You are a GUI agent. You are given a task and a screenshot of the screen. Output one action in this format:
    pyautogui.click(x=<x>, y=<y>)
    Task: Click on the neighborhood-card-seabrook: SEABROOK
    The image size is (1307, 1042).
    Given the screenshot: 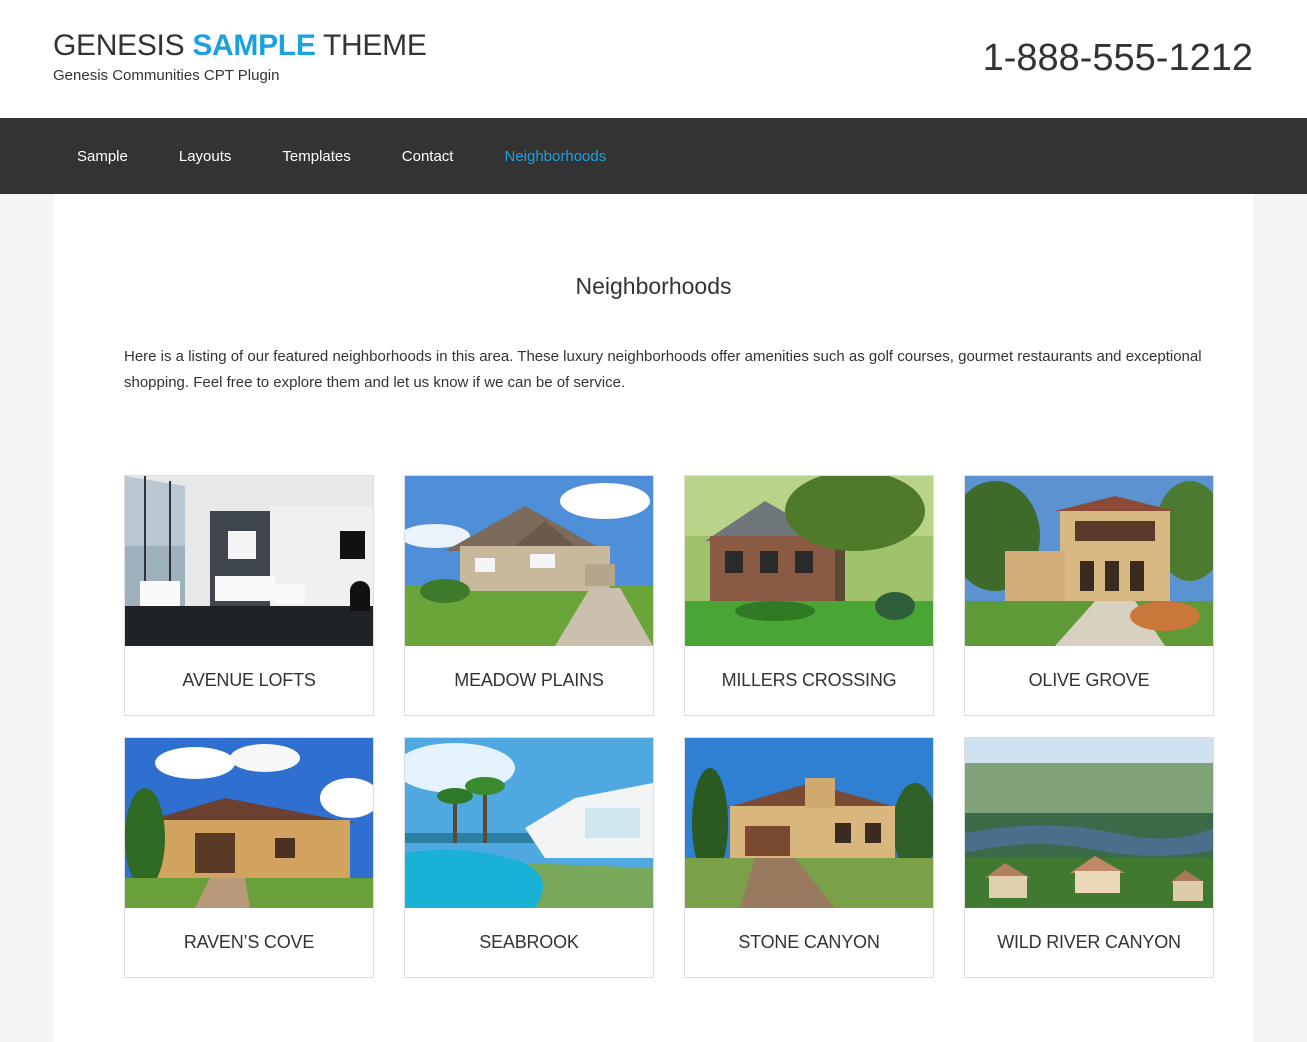 What is the action you would take?
    pyautogui.click(x=529, y=857)
    